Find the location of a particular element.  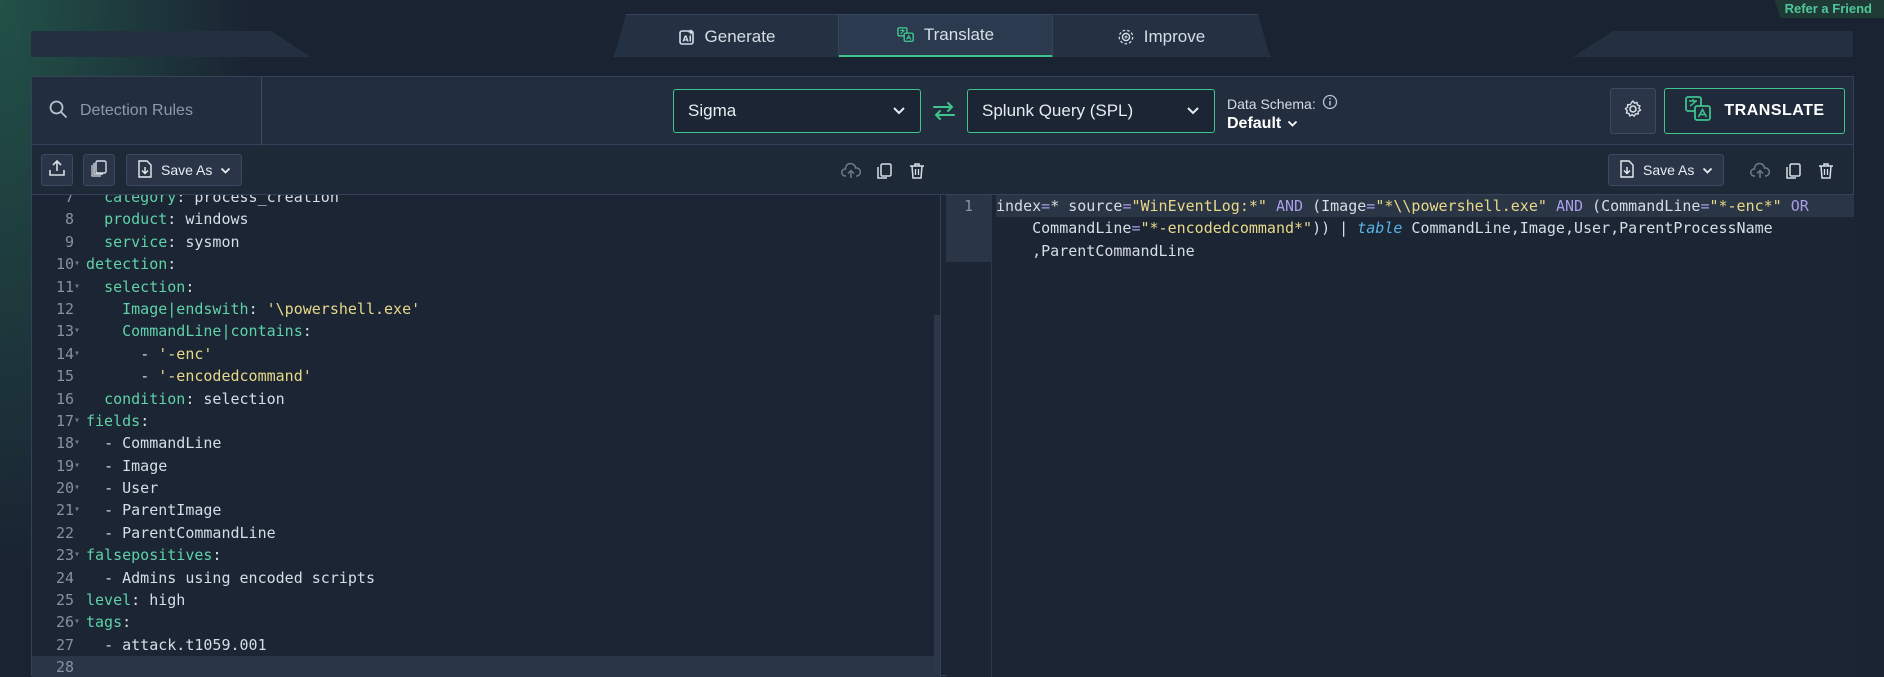

code-text: selection: is located at coordinates (149, 286).